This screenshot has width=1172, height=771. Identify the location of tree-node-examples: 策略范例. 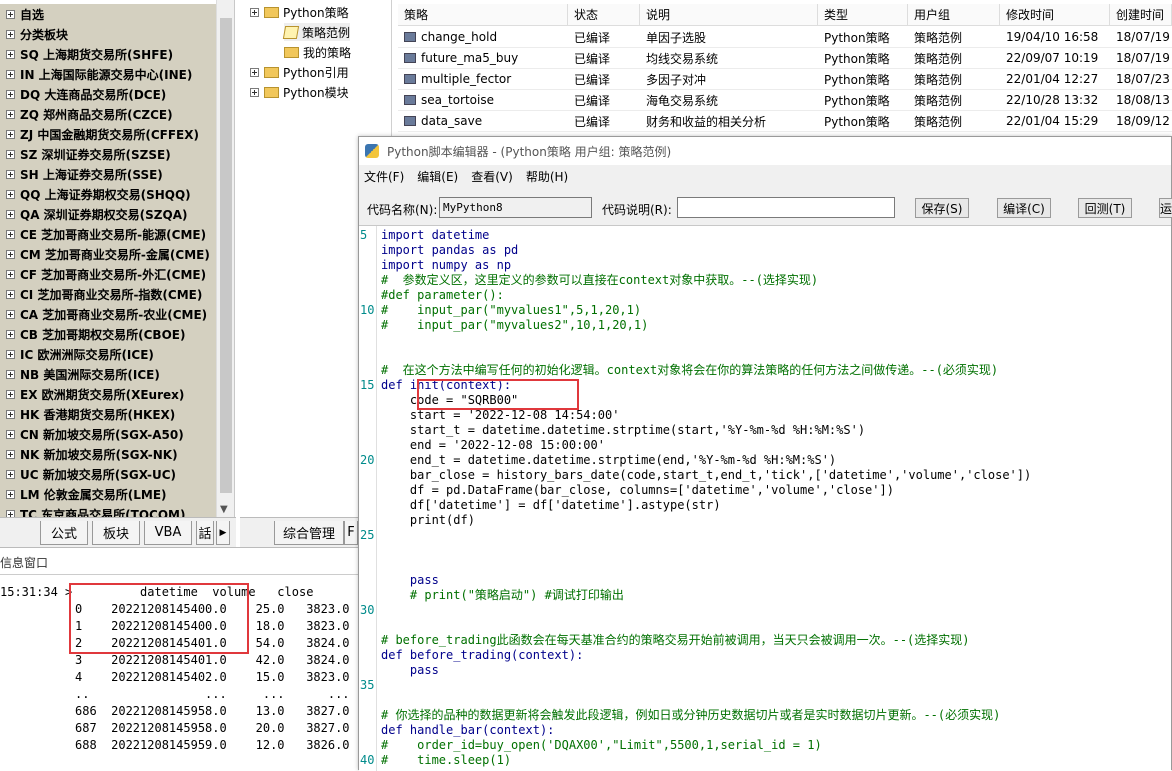
(316, 32).